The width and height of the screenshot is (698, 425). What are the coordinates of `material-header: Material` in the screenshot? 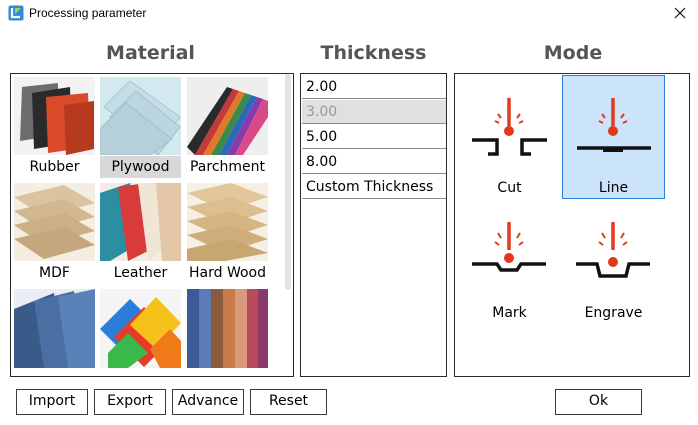 It's located at (150, 53).